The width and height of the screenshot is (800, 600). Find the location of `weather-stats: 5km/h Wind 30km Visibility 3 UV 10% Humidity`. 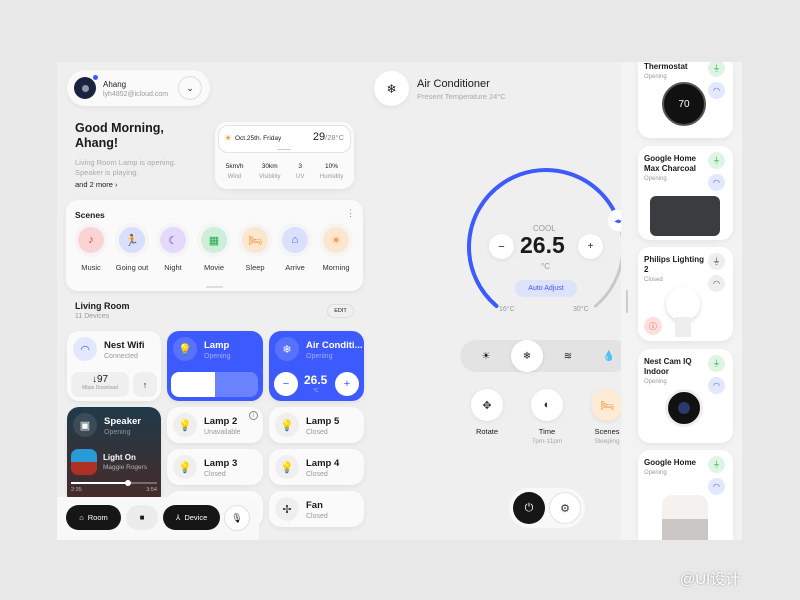

weather-stats: 5km/h Wind 30km Visibility 3 UV 10% Humidity is located at coordinates (284, 171).